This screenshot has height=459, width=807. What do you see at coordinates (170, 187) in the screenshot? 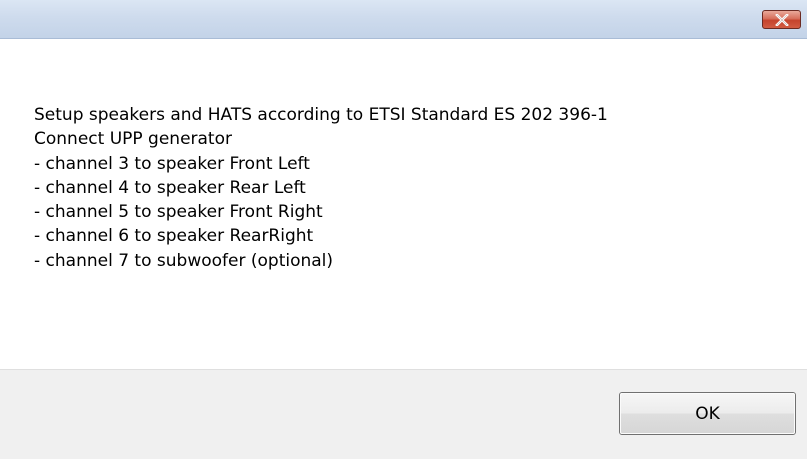
I see `message-line: - channel 4 to speaker Rear Left` at bounding box center [170, 187].